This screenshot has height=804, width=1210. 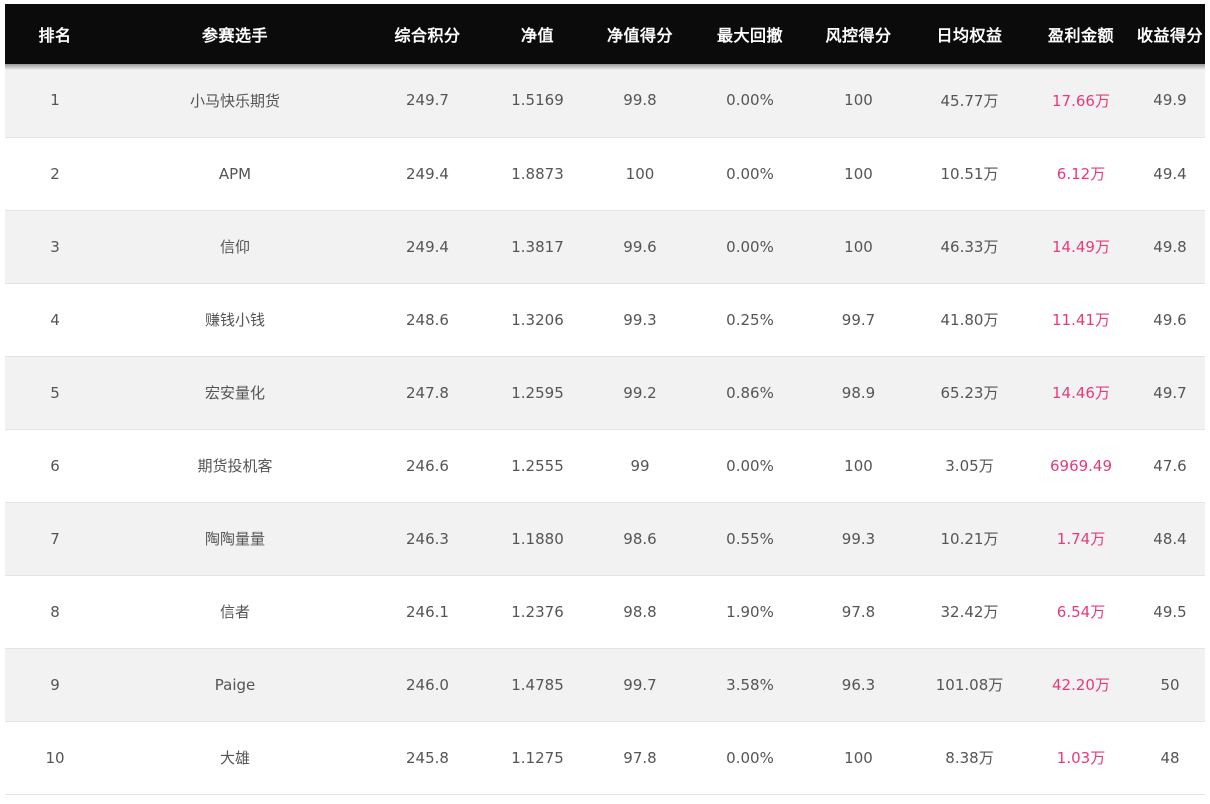 I want to click on cell-rank: 8, so click(x=55, y=611).